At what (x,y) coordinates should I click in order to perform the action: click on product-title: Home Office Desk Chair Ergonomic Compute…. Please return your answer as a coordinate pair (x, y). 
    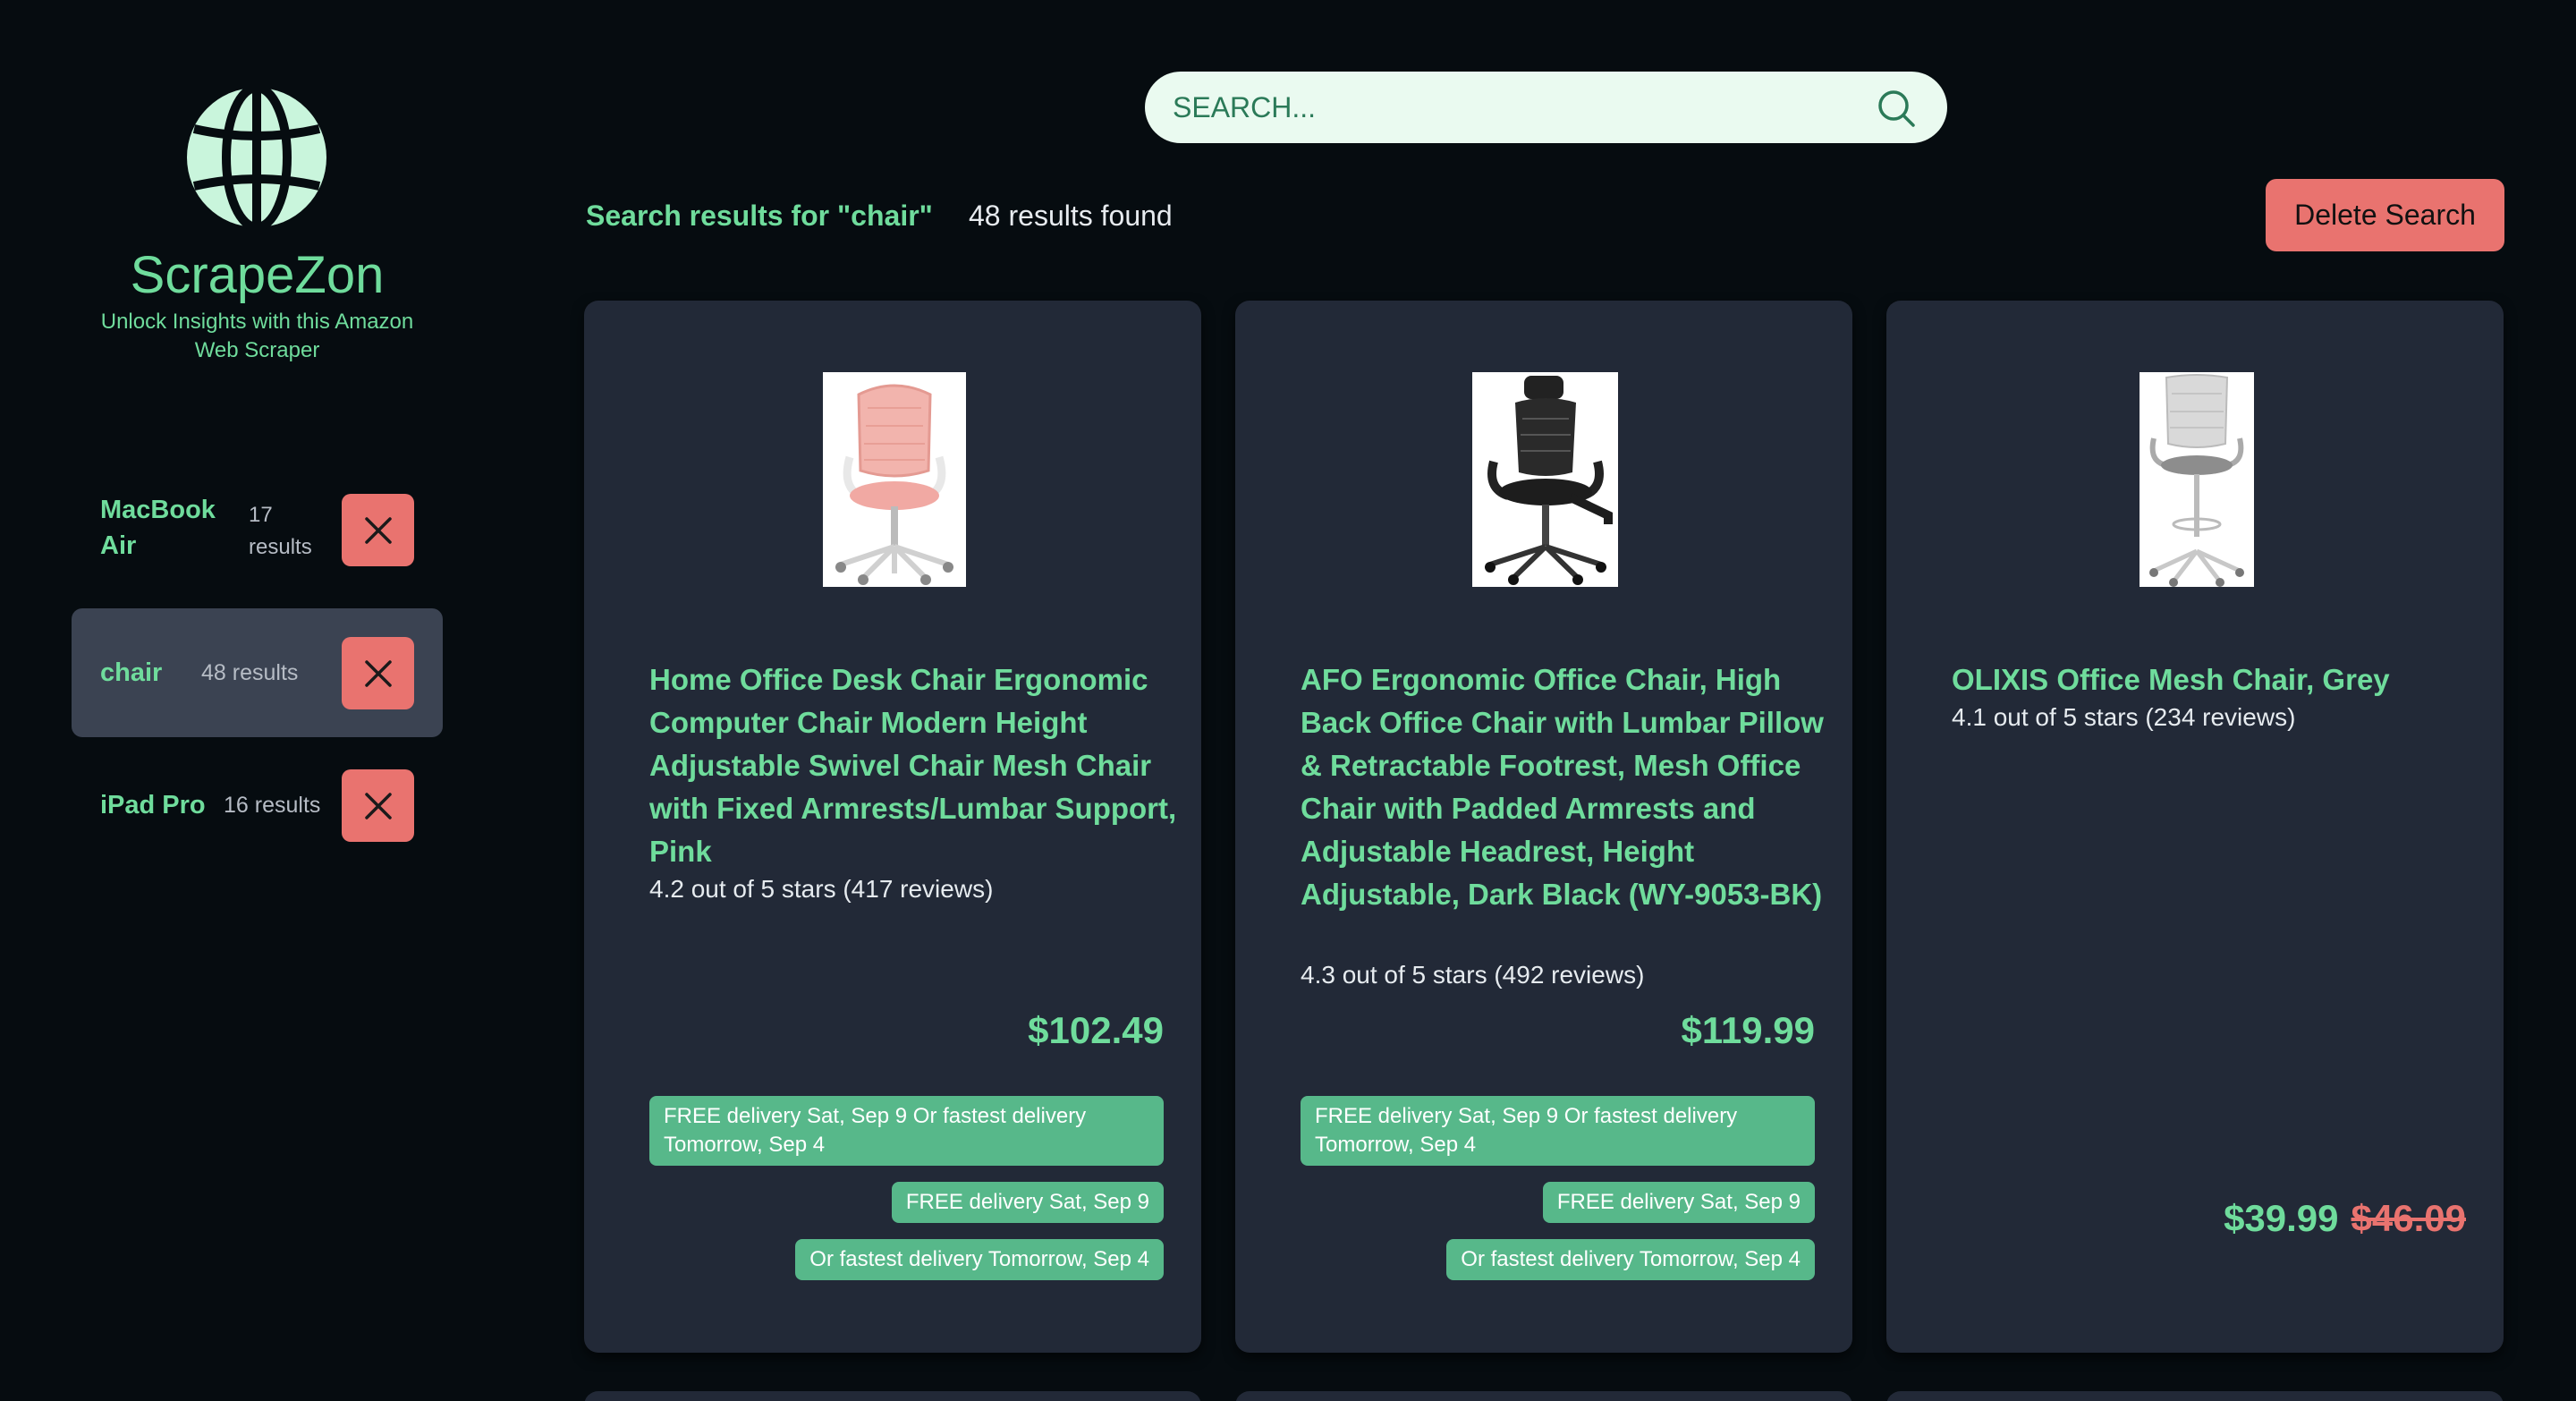
    Looking at the image, I should click on (913, 765).